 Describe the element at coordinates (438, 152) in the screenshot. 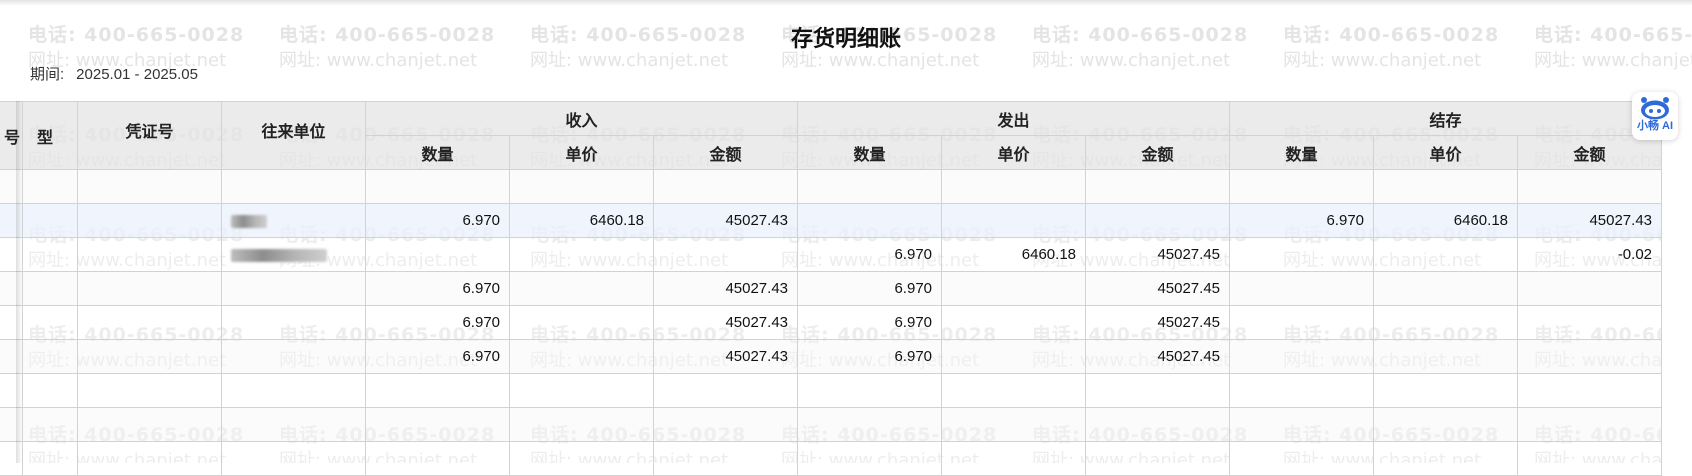

I see `header-in-qty: 数量` at that location.